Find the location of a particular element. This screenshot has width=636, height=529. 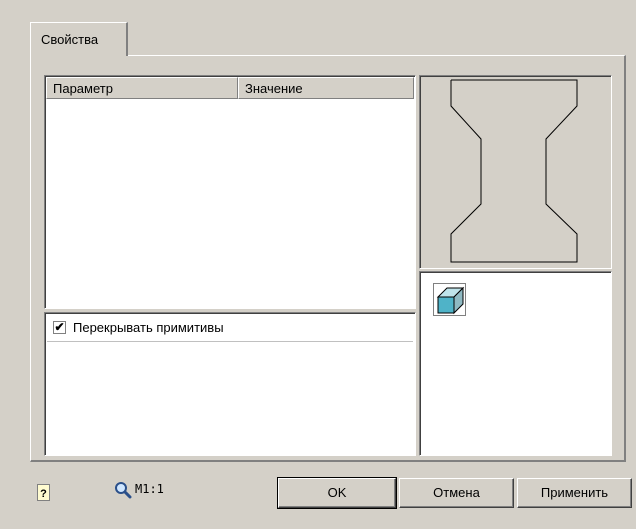

column-header-parameter: Параметр is located at coordinates (142, 88).